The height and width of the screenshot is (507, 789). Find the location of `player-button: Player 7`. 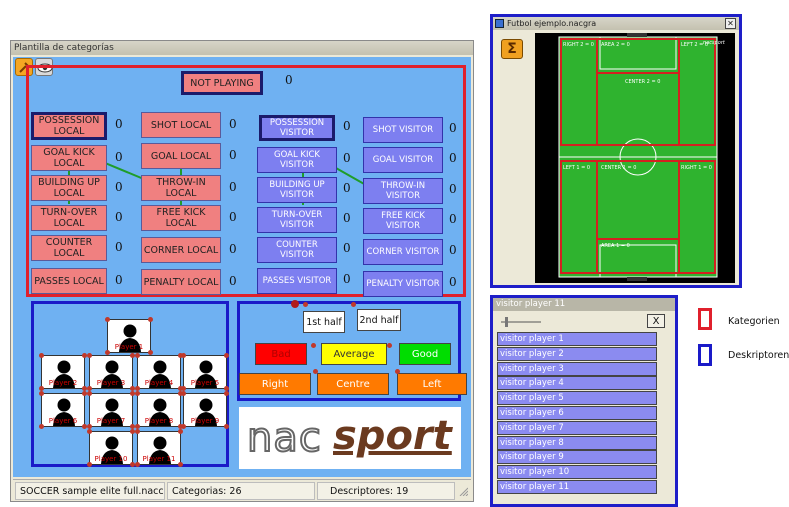

player-button: Player 7 is located at coordinates (111, 410).